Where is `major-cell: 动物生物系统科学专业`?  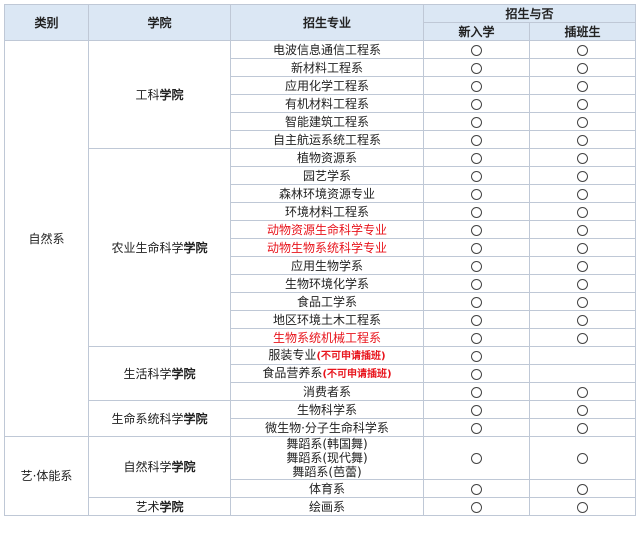
major-cell: 动物生物系统科学专业 is located at coordinates (327, 247).